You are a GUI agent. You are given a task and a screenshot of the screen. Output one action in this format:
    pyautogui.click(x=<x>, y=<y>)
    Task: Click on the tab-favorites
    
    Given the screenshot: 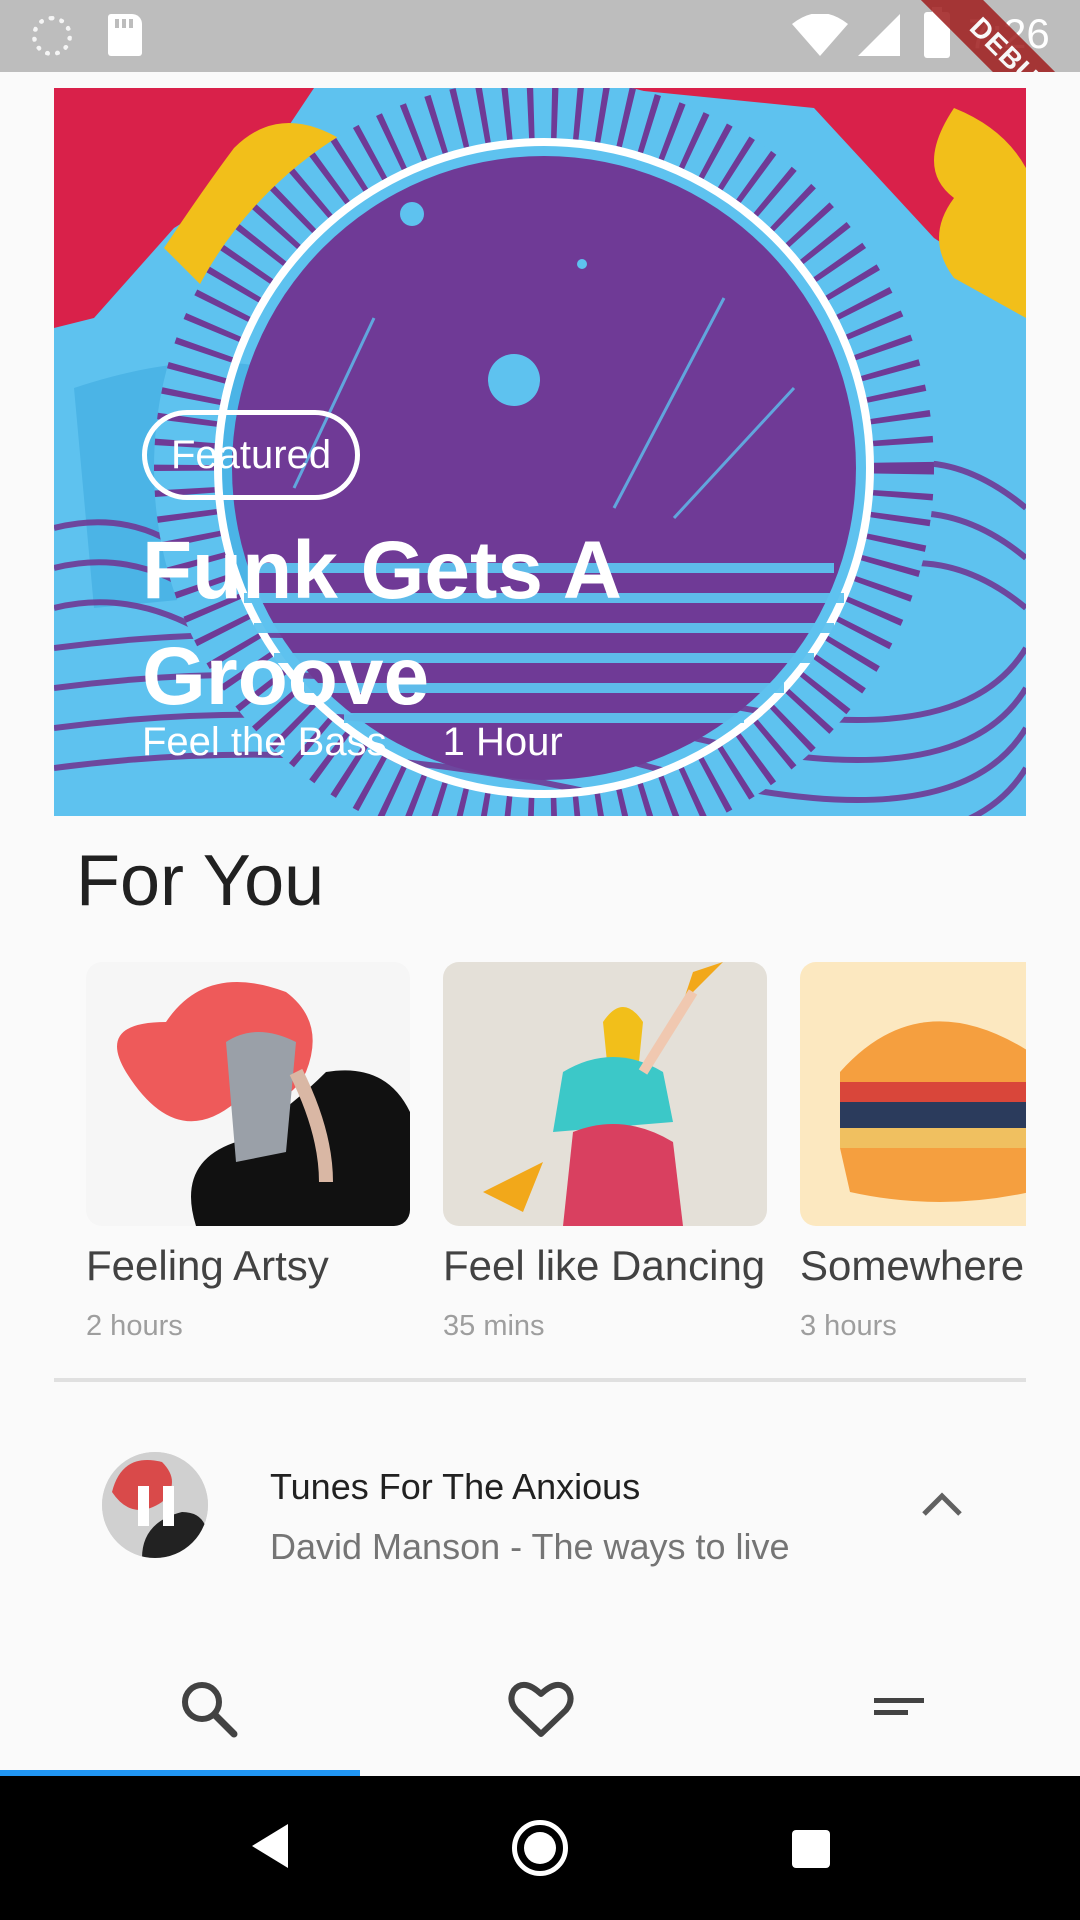 What is the action you would take?
    pyautogui.click(x=540, y=1706)
    